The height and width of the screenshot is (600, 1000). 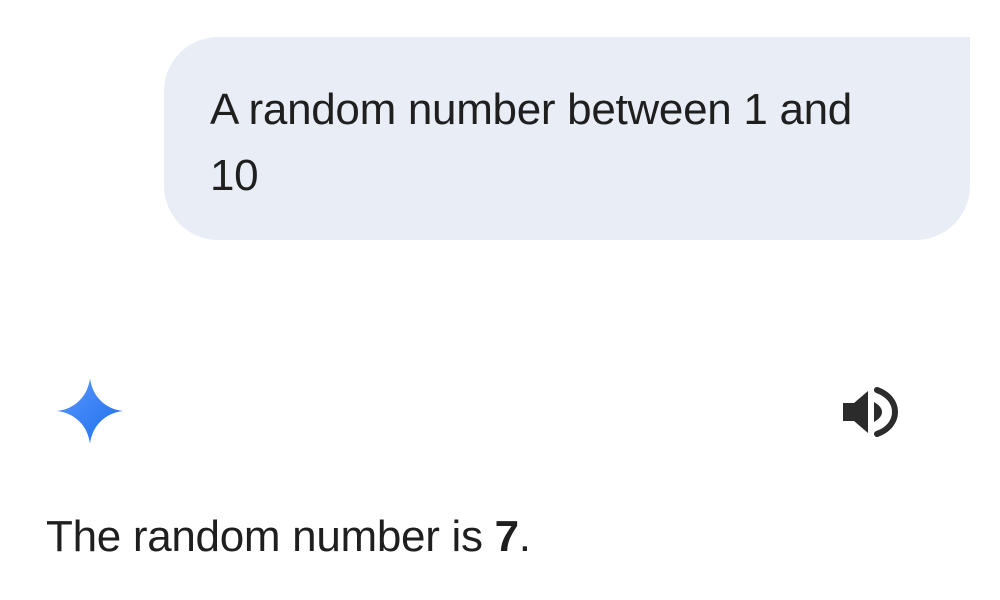 What do you see at coordinates (506, 536) in the screenshot?
I see `response-value: 7` at bounding box center [506, 536].